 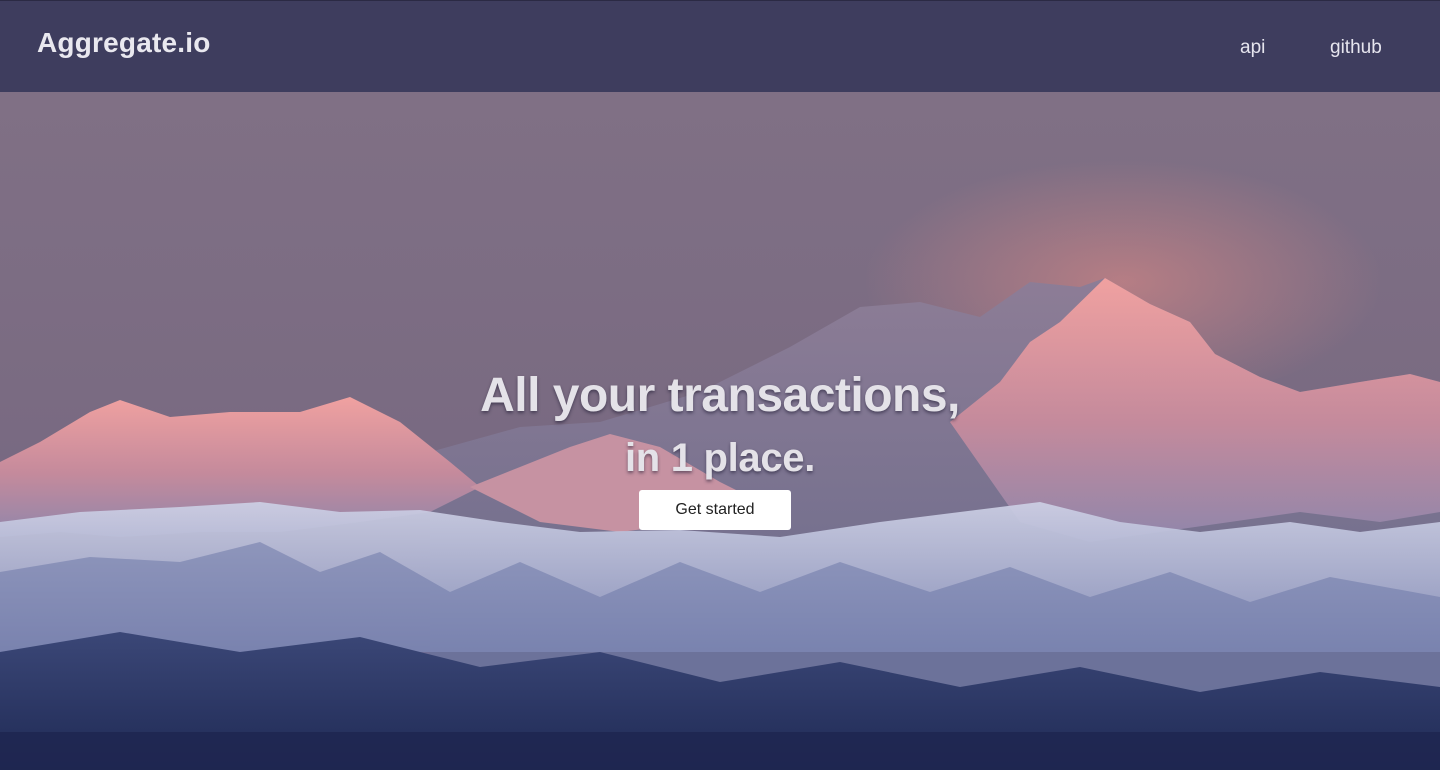 I want to click on brand-logo: Aggregate.io, so click(x=124, y=43).